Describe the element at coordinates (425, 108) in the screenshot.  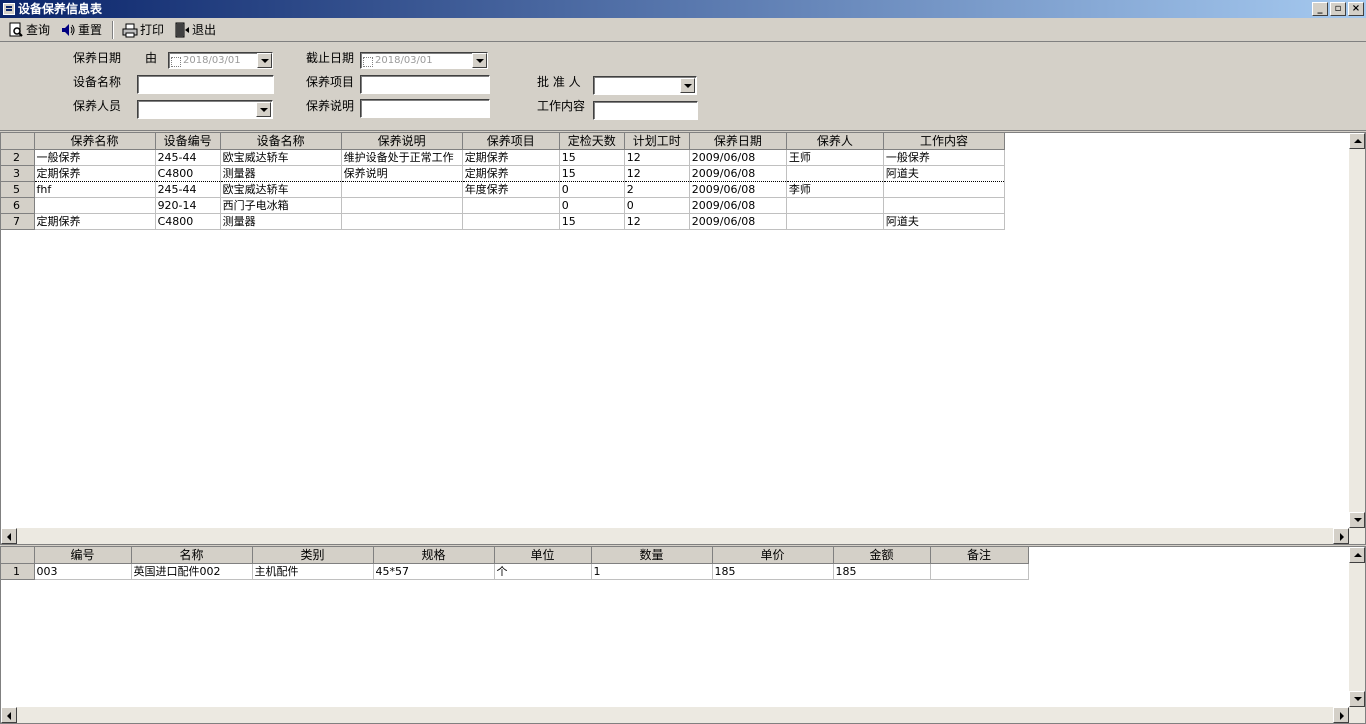
I see `maint-desc-input` at that location.